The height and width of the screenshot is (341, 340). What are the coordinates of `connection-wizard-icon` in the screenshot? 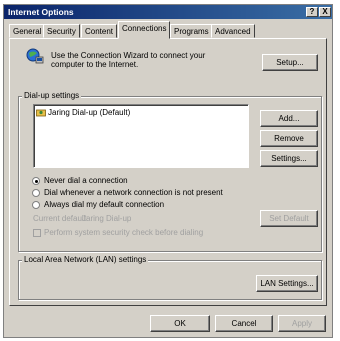 It's located at (35, 56).